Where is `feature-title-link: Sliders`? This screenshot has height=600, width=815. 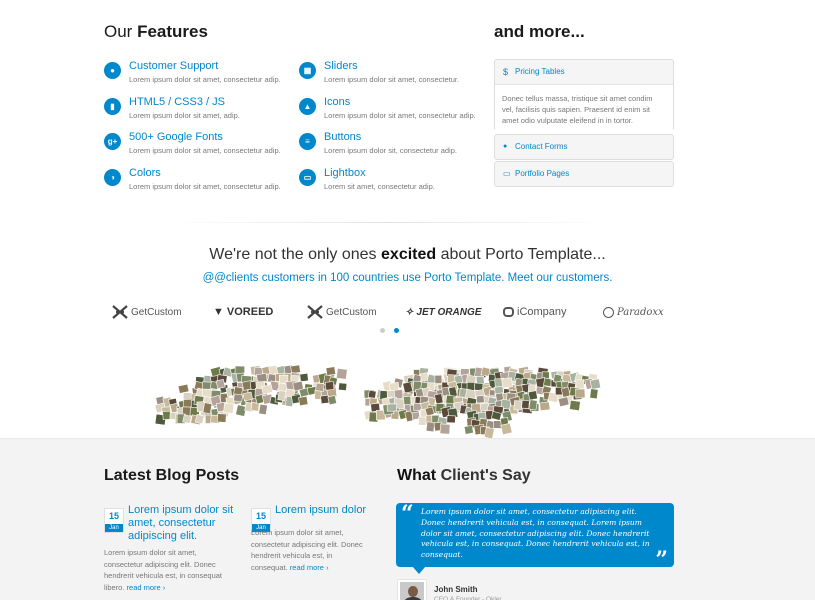 feature-title-link: Sliders is located at coordinates (341, 66).